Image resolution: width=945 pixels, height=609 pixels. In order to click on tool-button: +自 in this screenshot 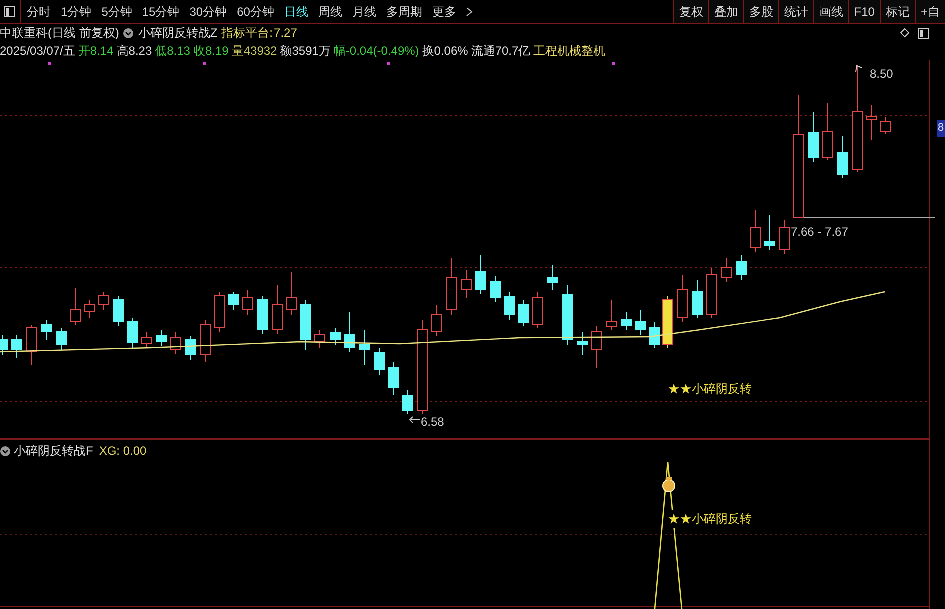, I will do `click(929, 11)`.